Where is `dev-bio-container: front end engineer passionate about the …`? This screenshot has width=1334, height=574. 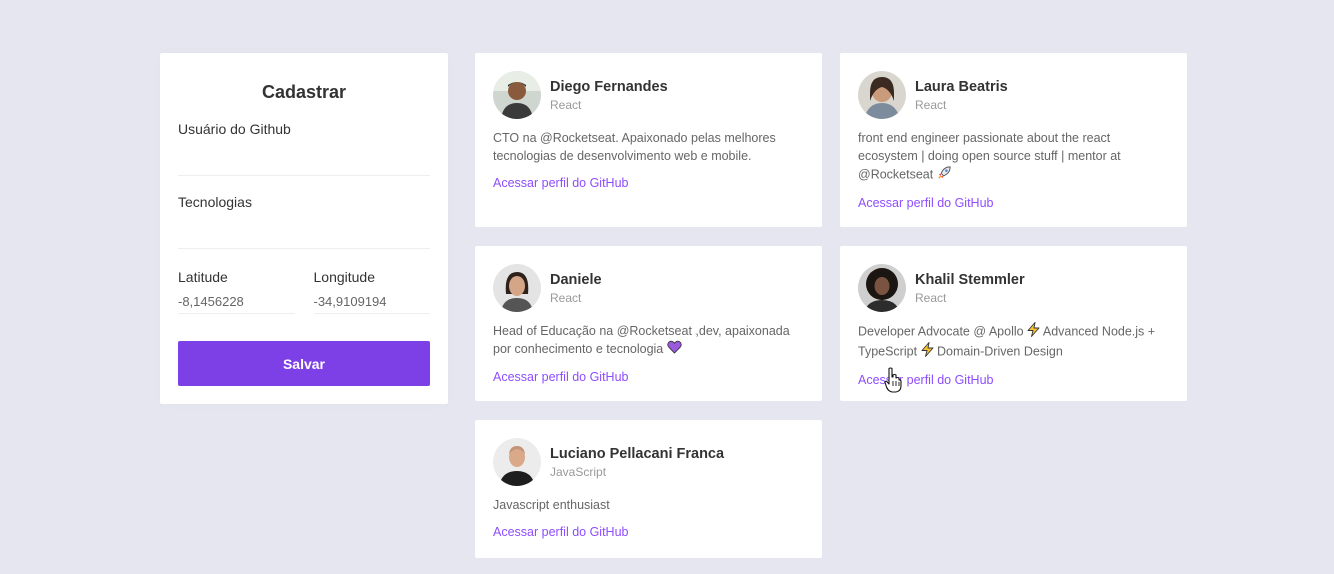 dev-bio-container: front end engineer passionate about the … is located at coordinates (1013, 157).